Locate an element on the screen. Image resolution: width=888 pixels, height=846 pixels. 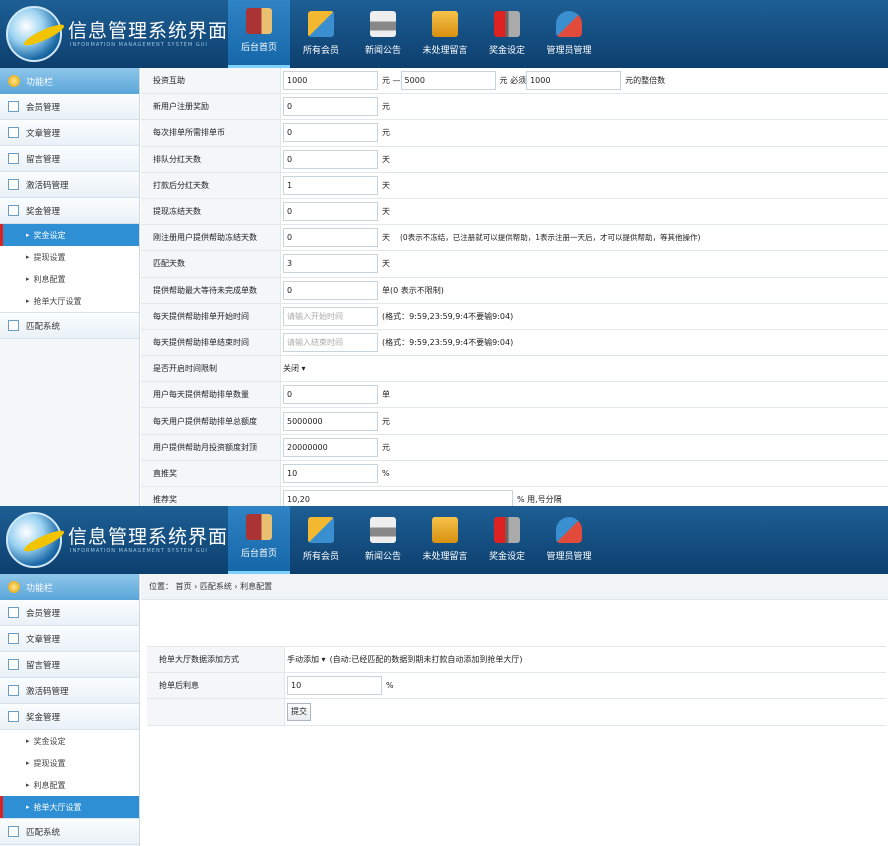
match-days-input: 3 is located at coordinates (330, 264).